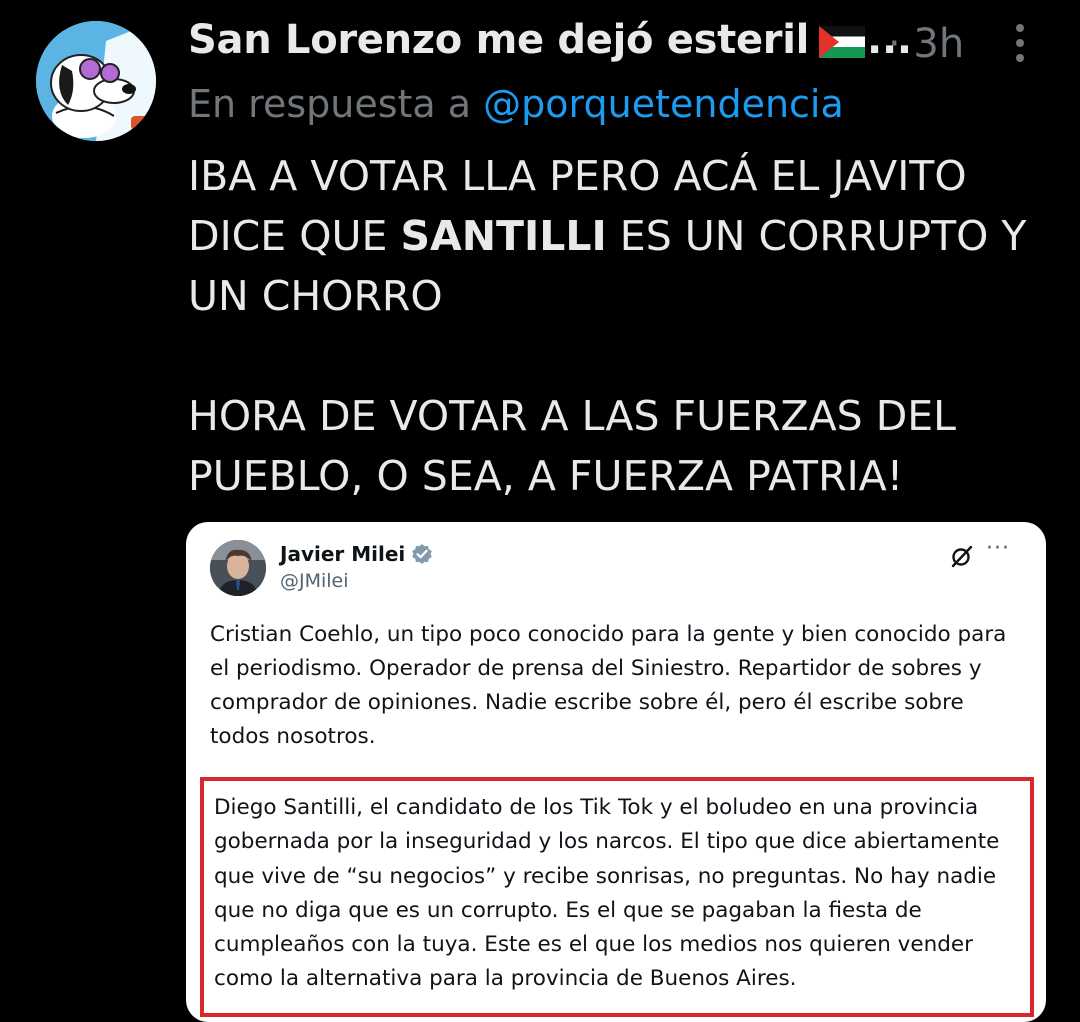 This screenshot has height=1022, width=1080. Describe the element at coordinates (546, 476) in the screenshot. I see `post-text-line-5: PUEBLO, O SEA, A FUERZA PATRIA!` at that location.